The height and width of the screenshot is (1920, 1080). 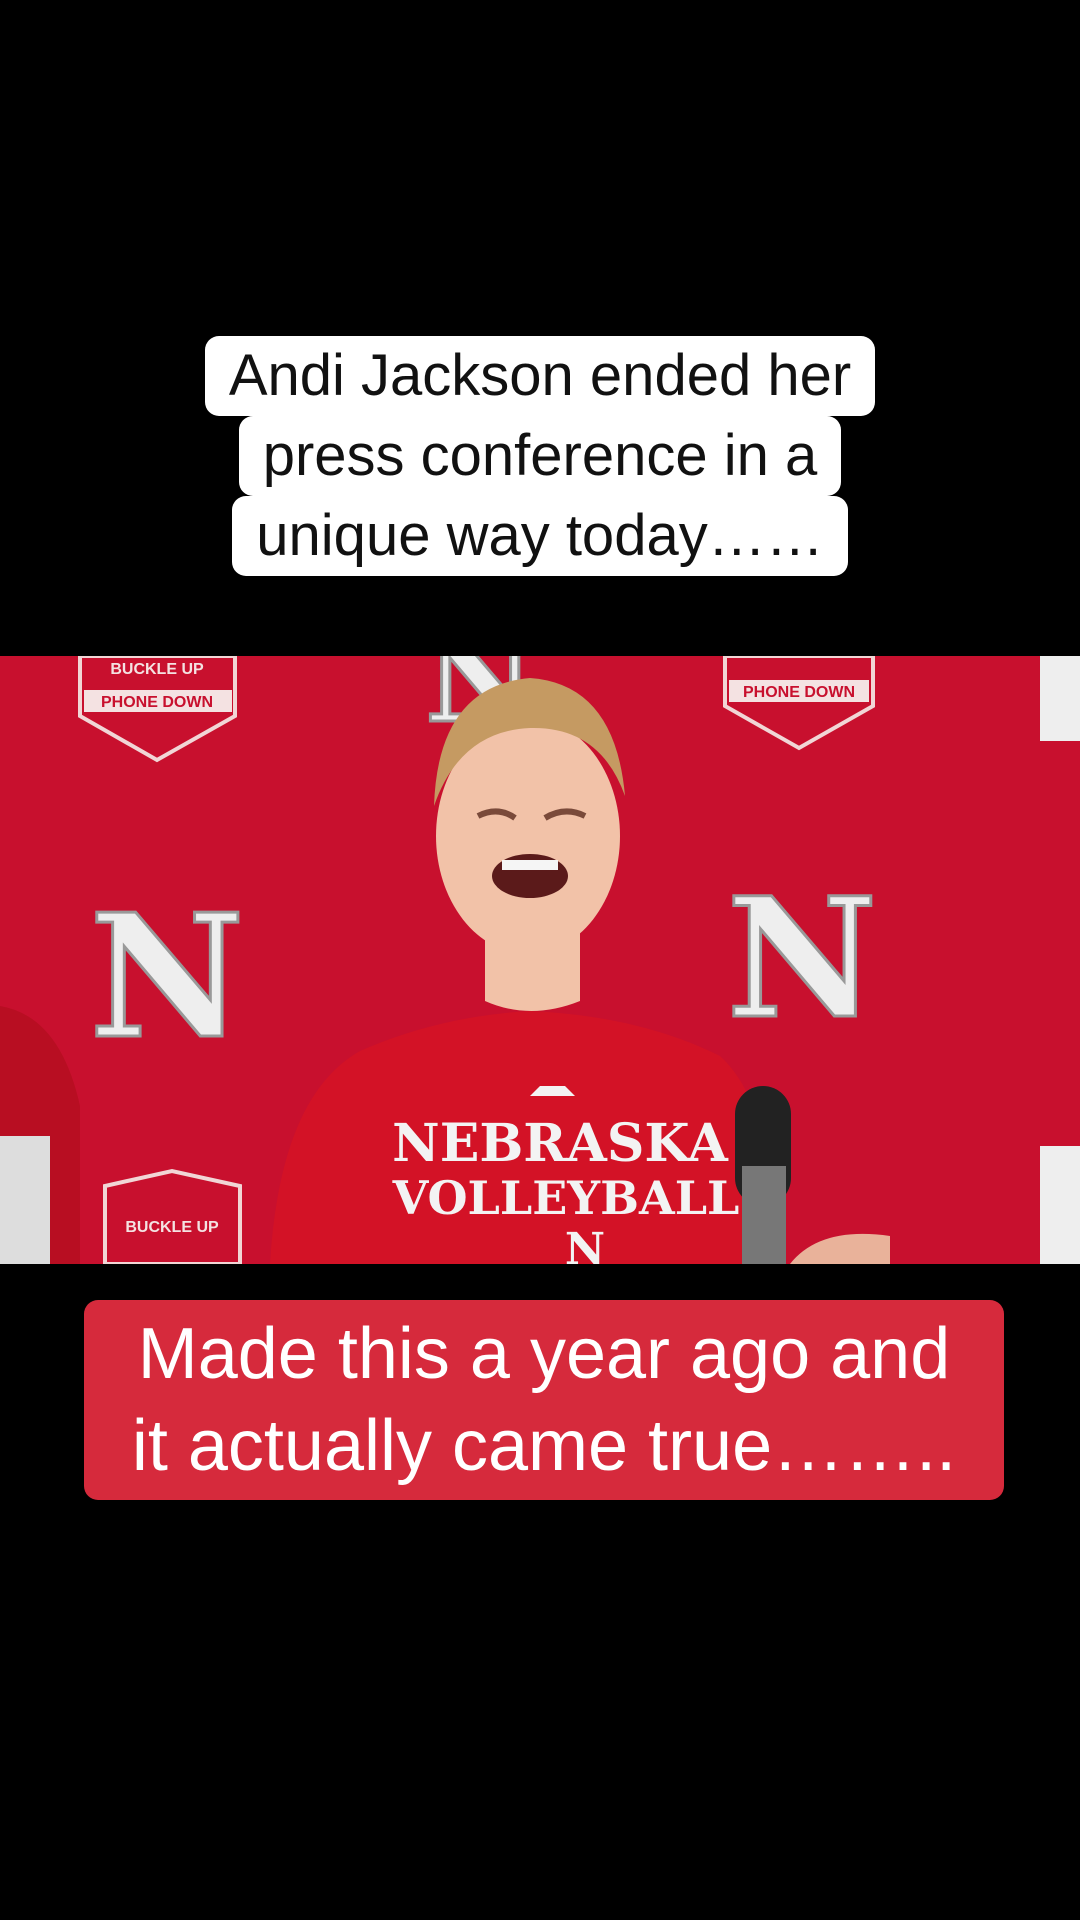 I want to click on n-logo-left: N, so click(x=166, y=977).